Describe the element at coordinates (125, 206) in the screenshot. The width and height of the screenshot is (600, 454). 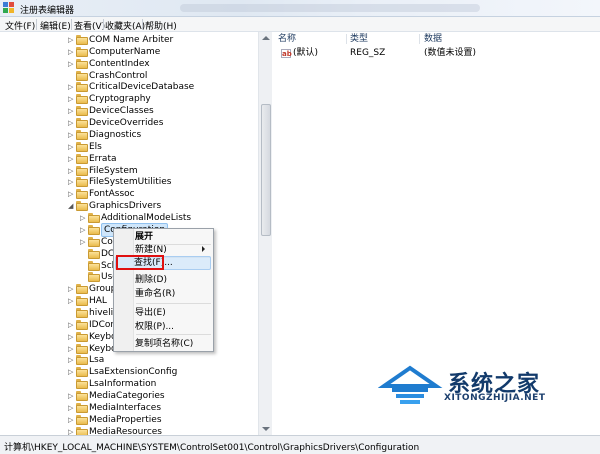
I see `tree-node-label: GraphicsDrivers` at that location.